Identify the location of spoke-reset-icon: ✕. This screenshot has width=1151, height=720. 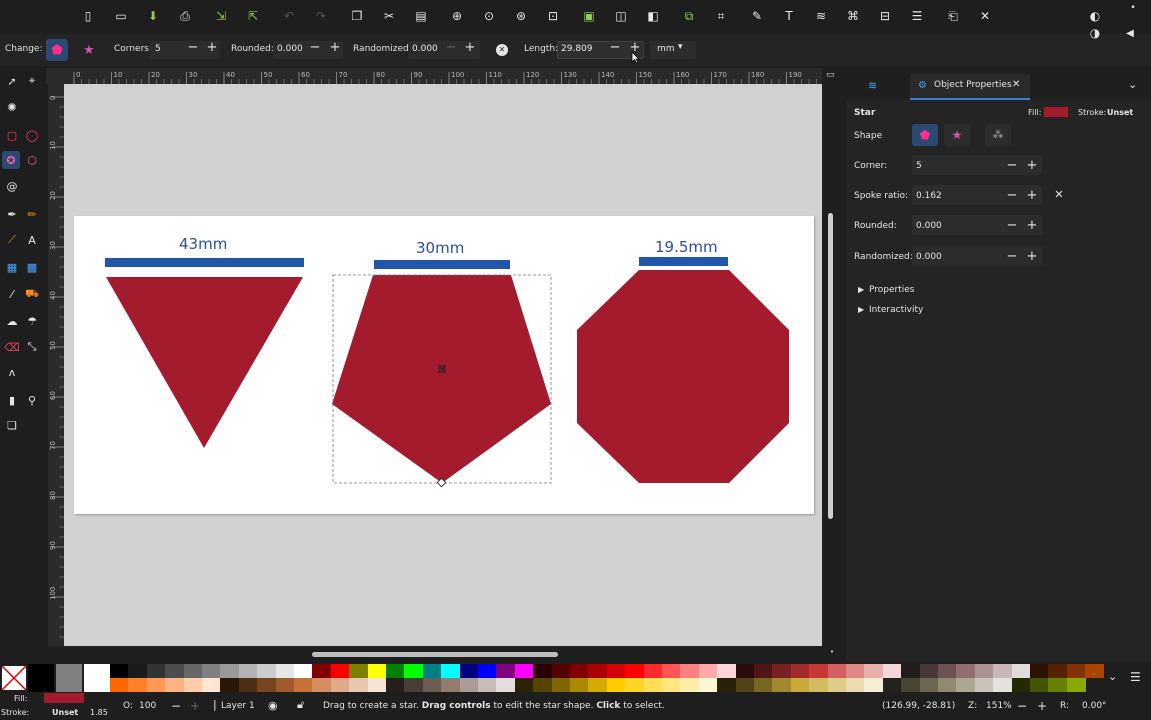
(1059, 194).